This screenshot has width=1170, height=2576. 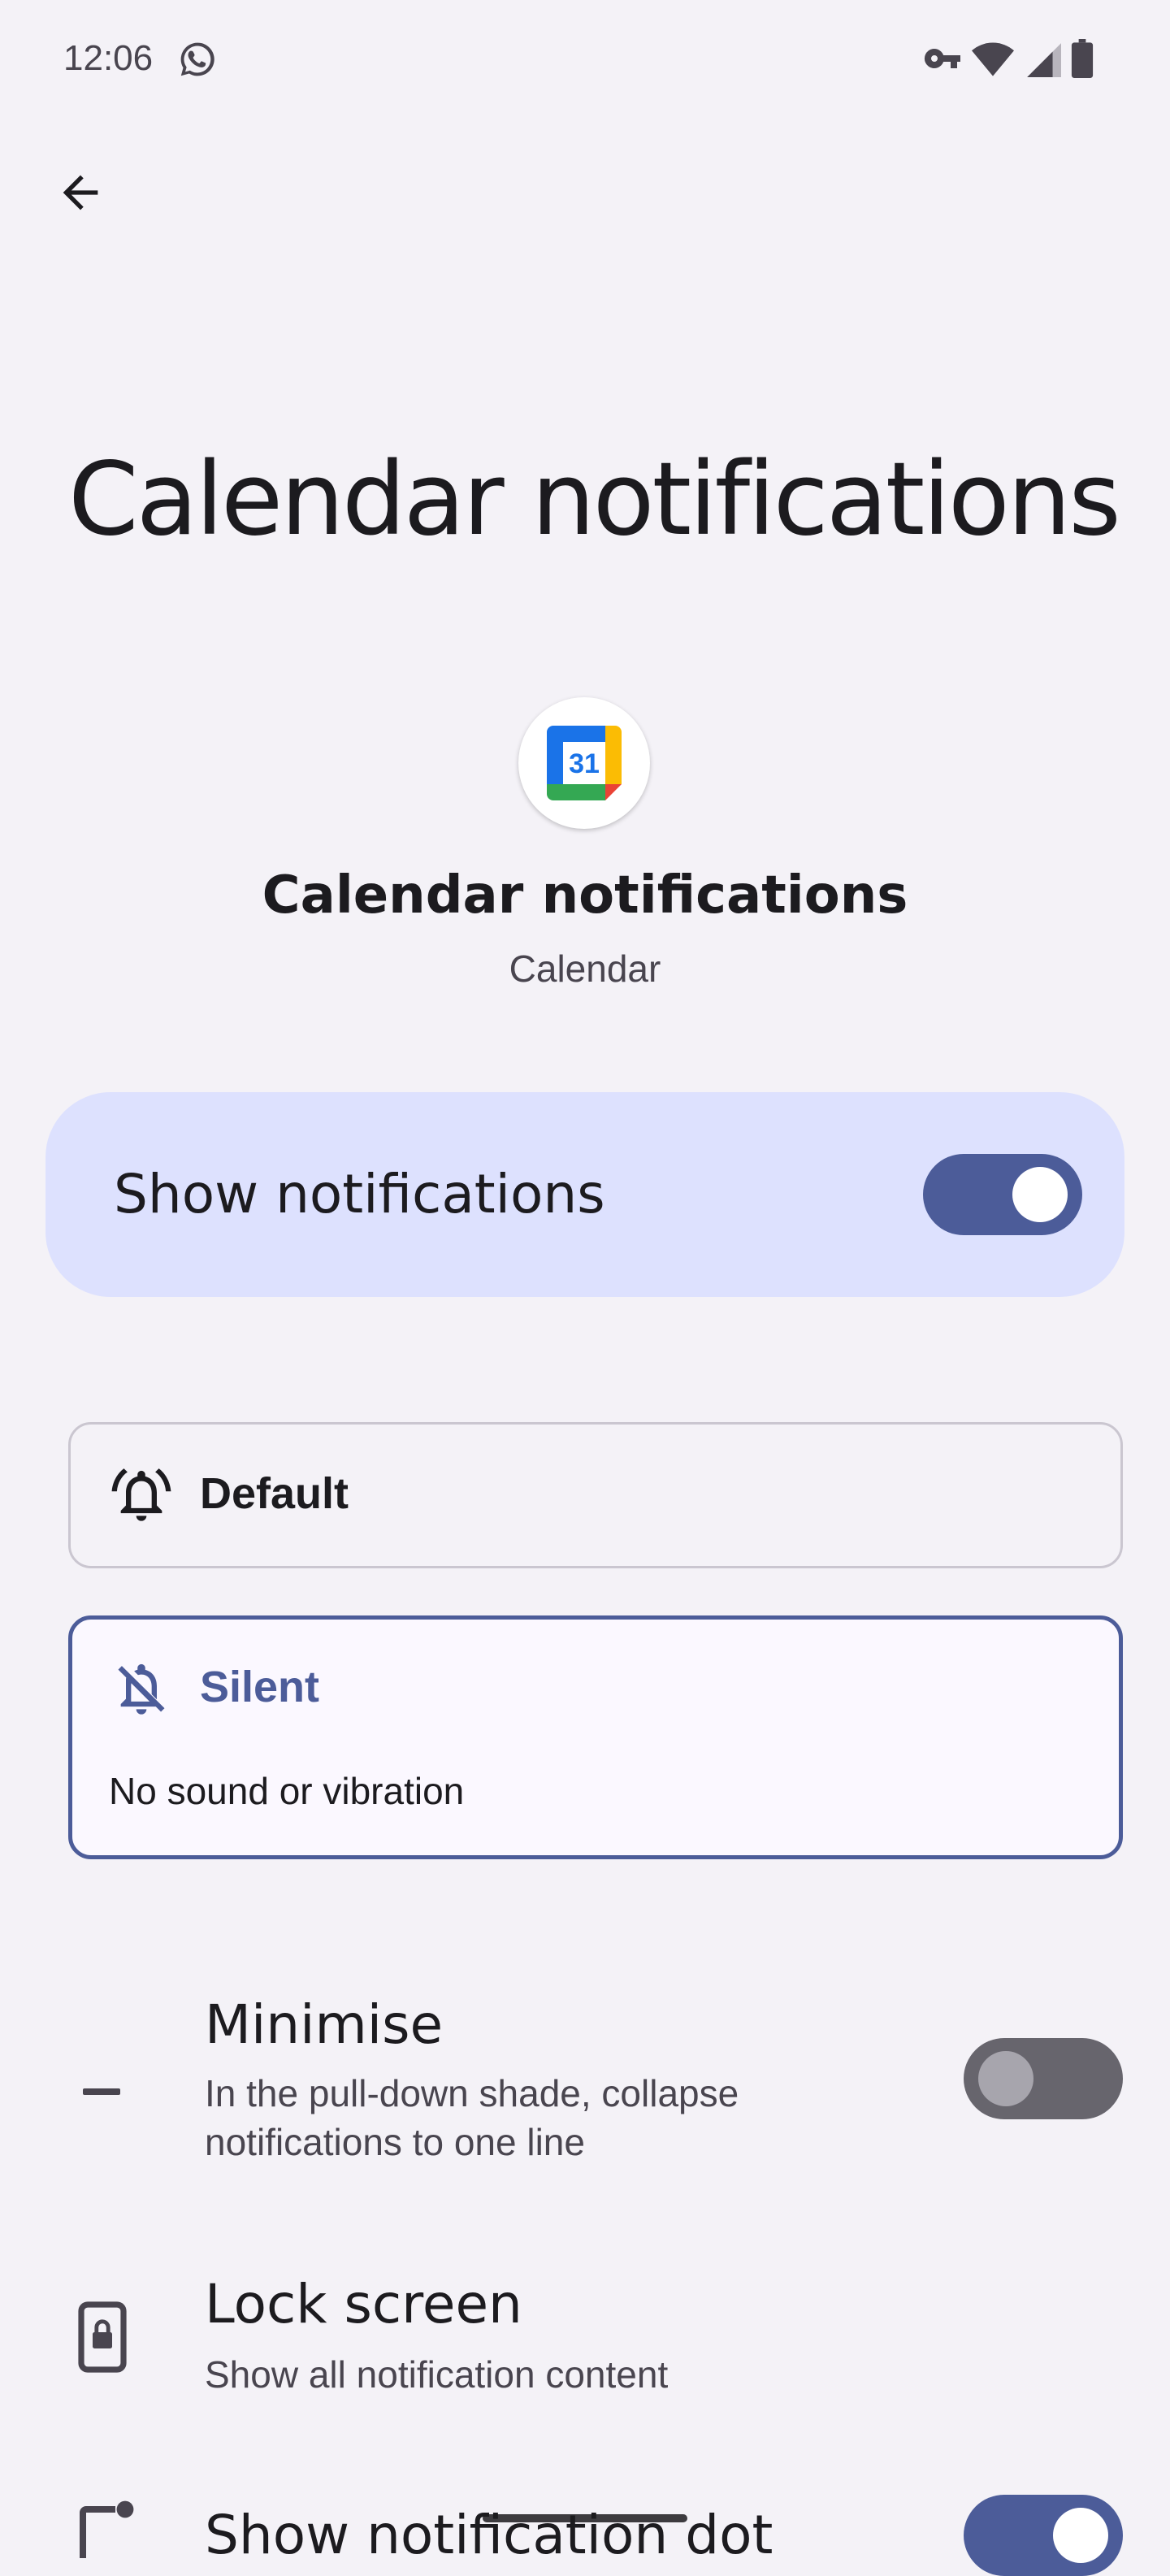 I want to click on minimise-title: Minimise, so click(x=324, y=2025).